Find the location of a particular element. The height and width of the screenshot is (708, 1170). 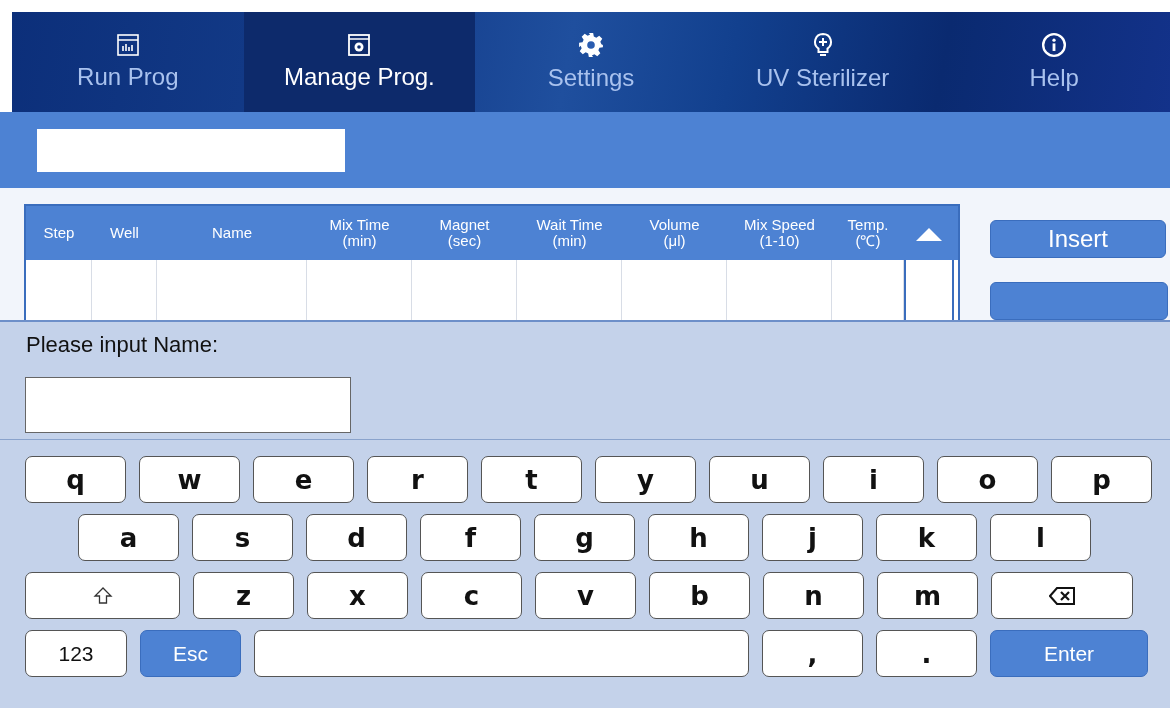

keyboard-key: n is located at coordinates (813, 595).